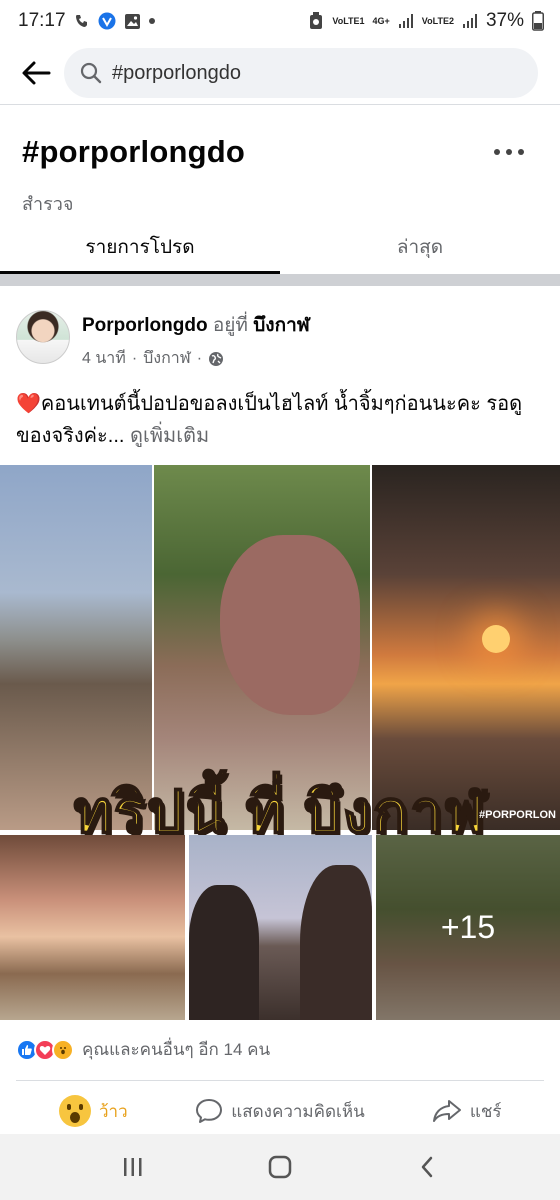  Describe the element at coordinates (104, 358) in the screenshot. I see `post-time: 4 นาที` at that location.